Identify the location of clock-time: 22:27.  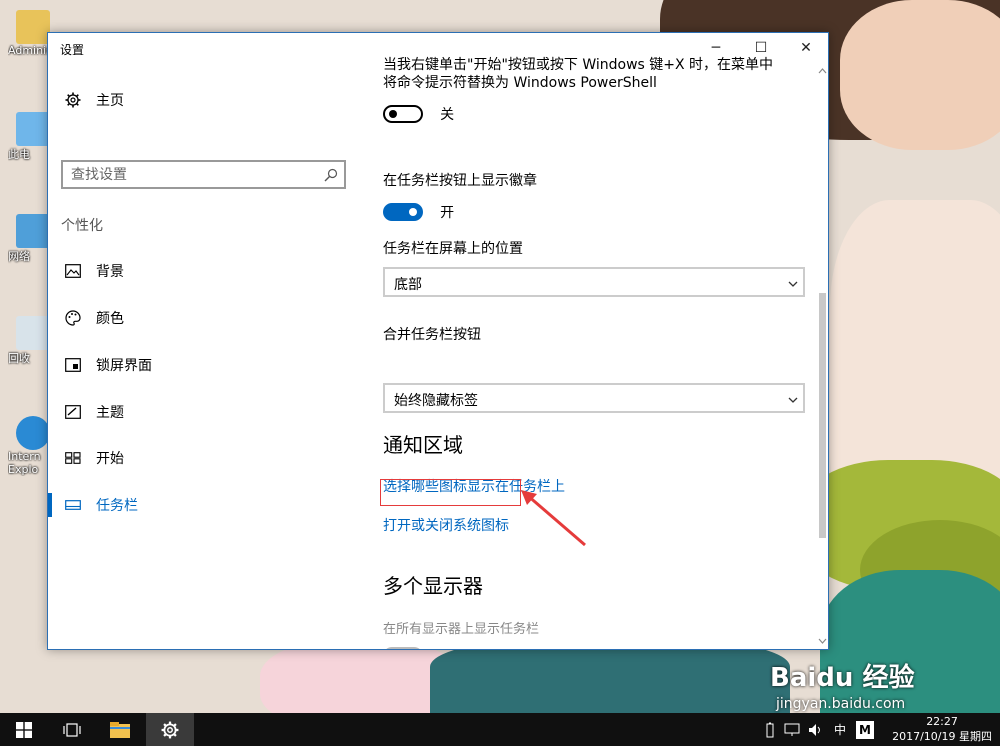
(942, 721).